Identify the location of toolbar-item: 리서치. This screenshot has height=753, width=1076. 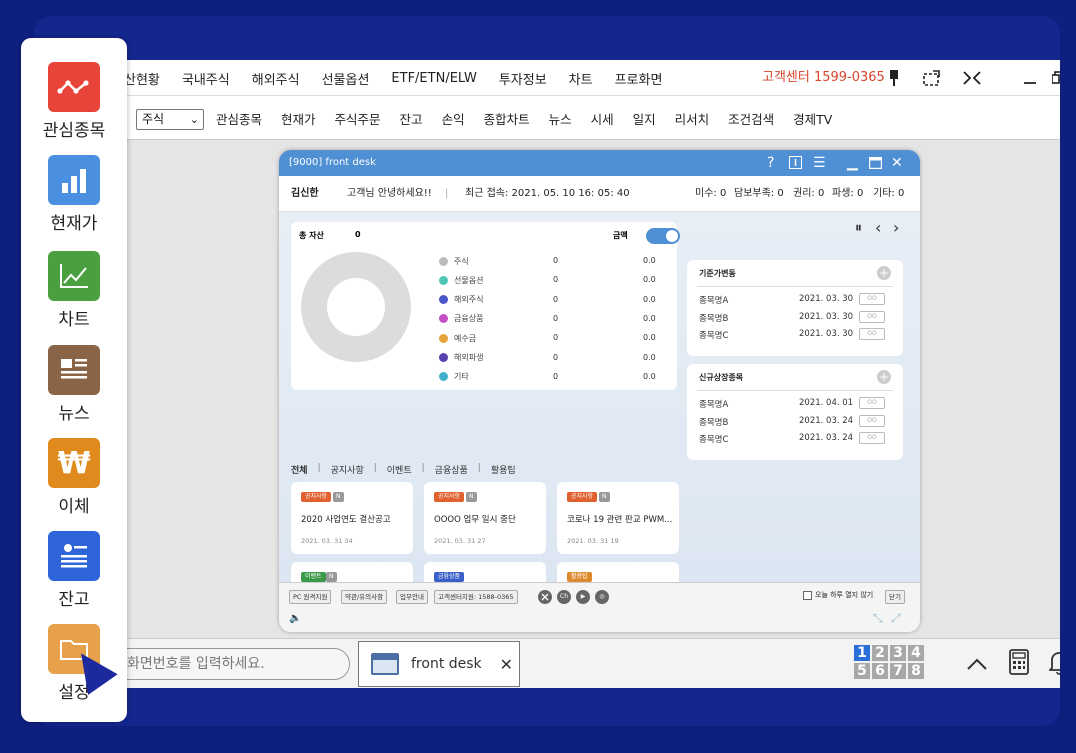
(692, 118).